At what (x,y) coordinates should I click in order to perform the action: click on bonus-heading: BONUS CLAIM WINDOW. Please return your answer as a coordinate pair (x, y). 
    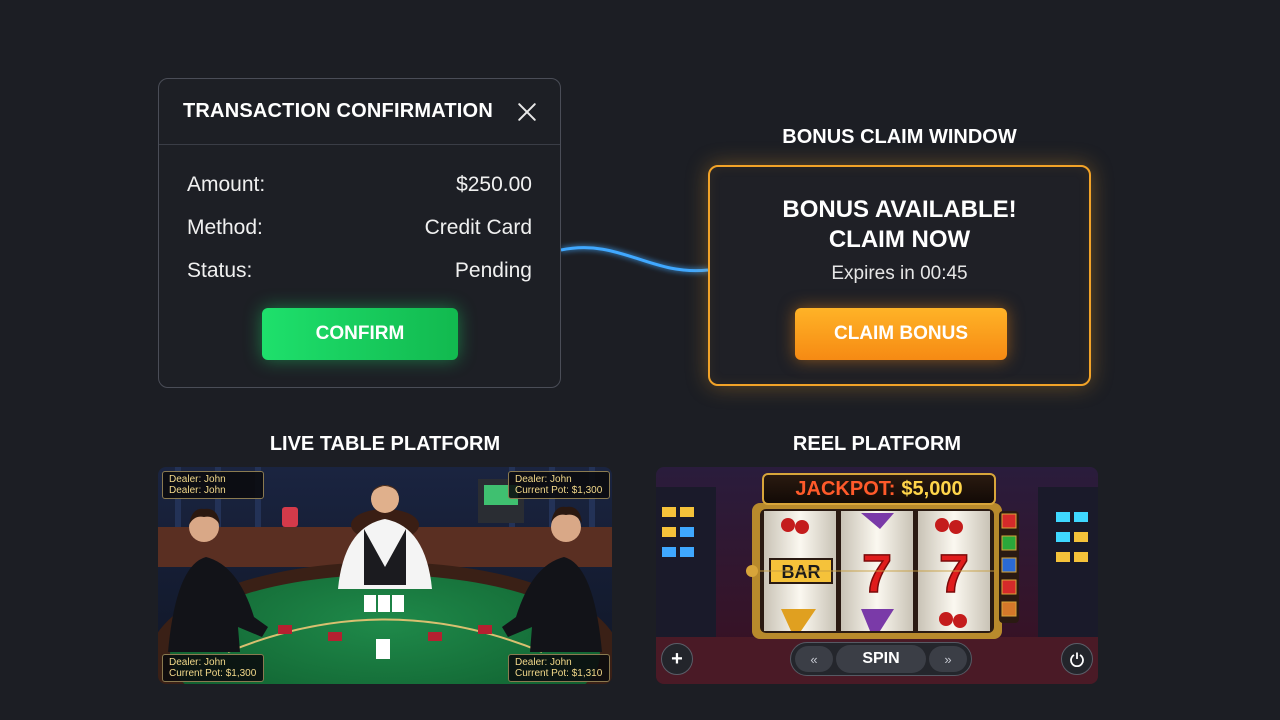
    Looking at the image, I should click on (899, 137).